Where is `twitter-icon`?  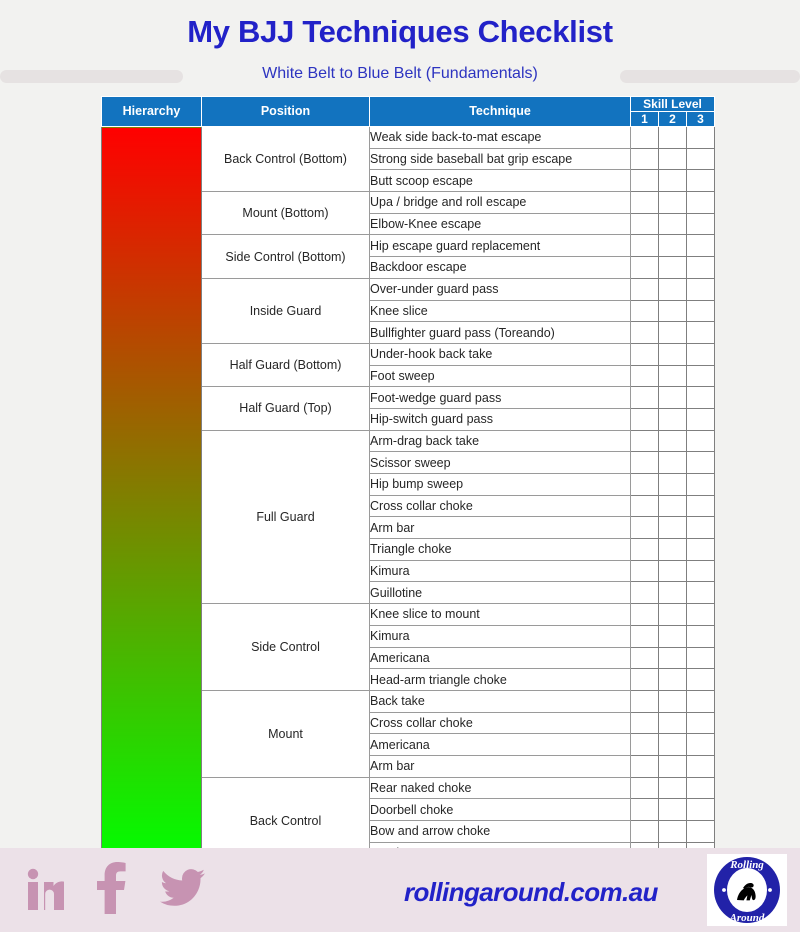 twitter-icon is located at coordinates (183, 890).